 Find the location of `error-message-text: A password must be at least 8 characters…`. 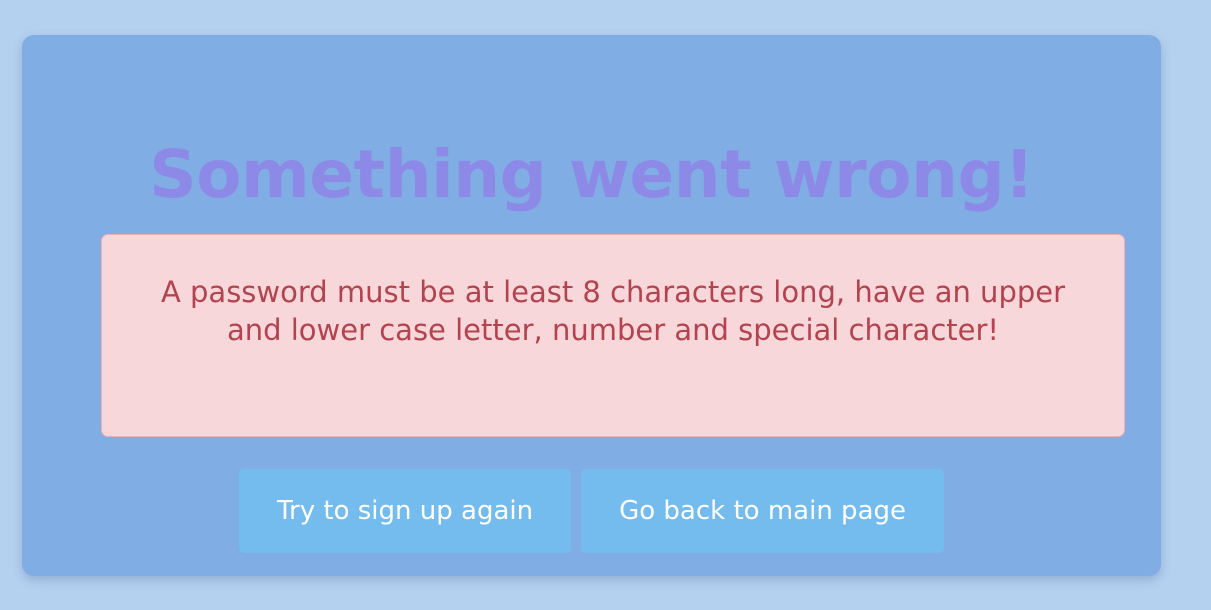

error-message-text: A password must be at least 8 characters… is located at coordinates (613, 311).